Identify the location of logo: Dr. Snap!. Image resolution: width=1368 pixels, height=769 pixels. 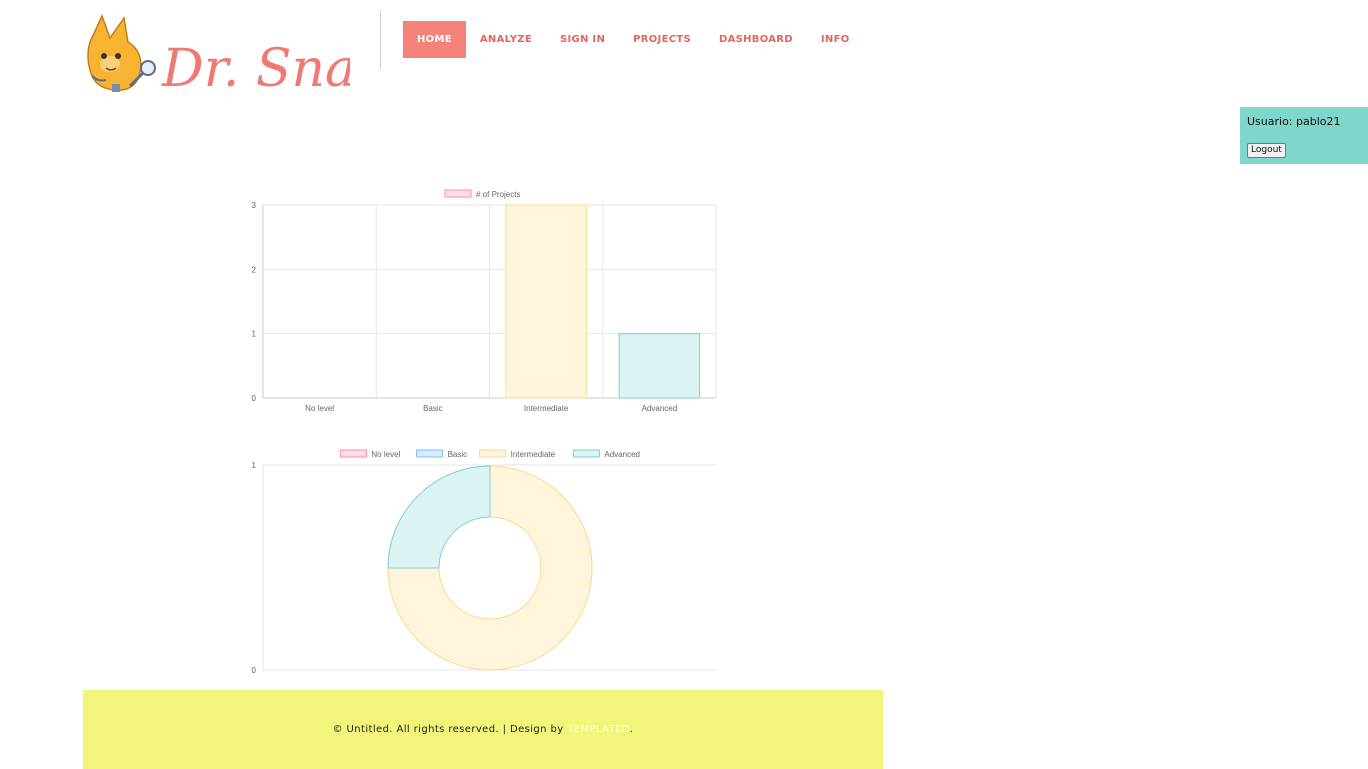
(247, 55).